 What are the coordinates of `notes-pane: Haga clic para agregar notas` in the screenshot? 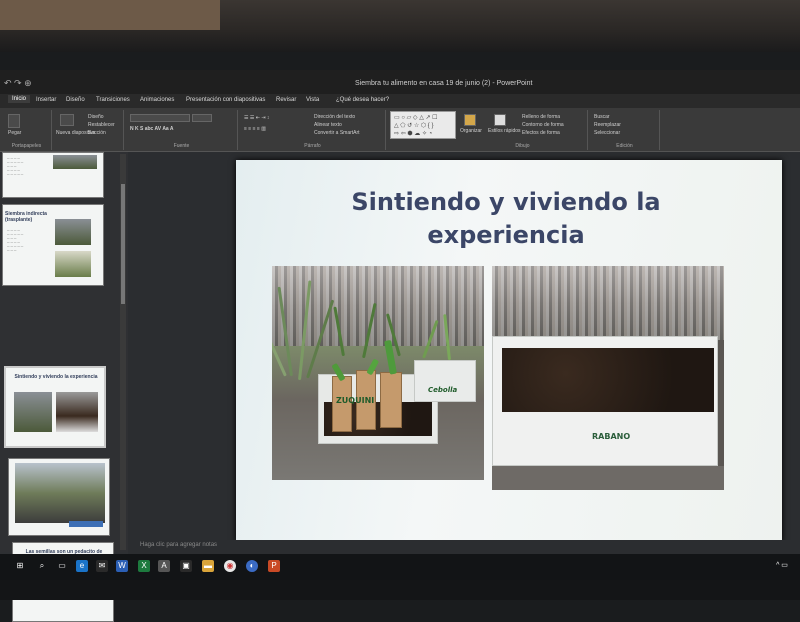 It's located at (464, 547).